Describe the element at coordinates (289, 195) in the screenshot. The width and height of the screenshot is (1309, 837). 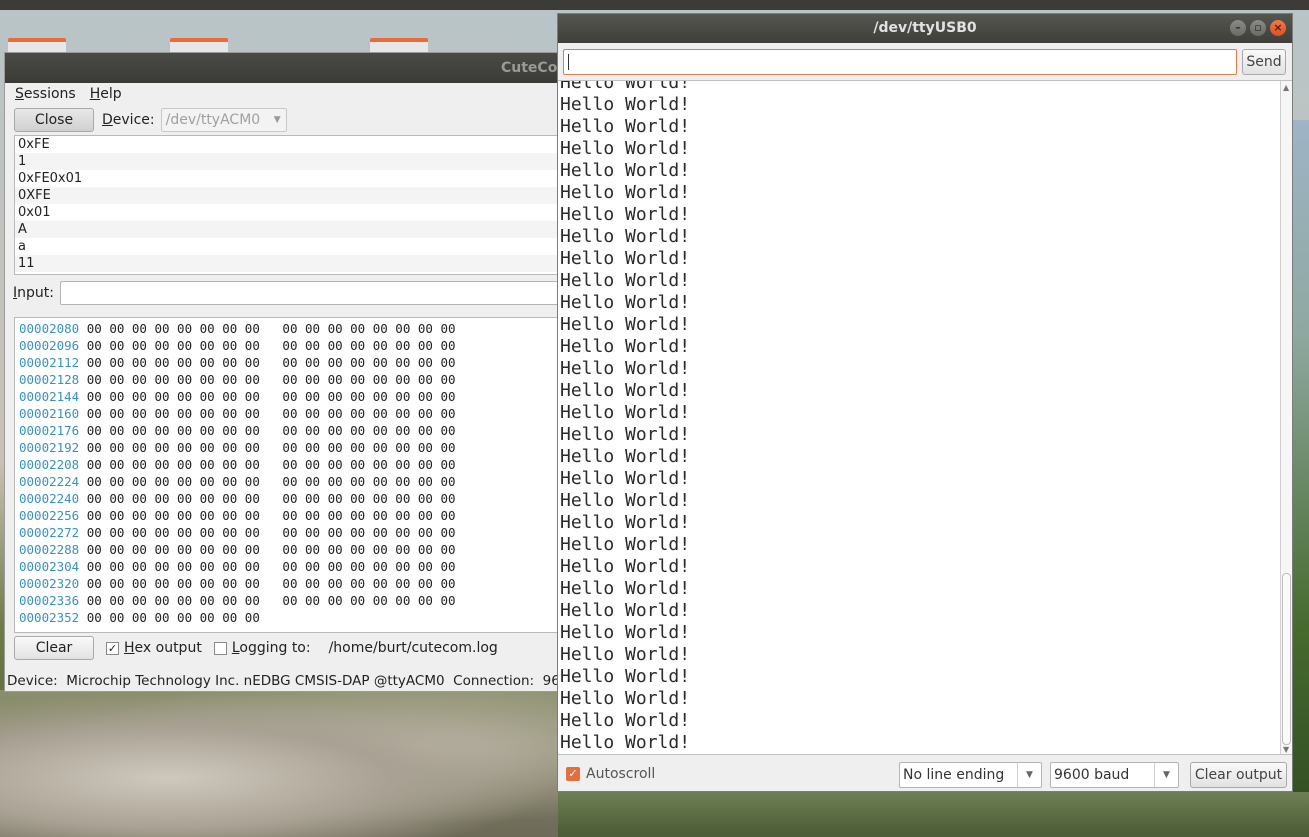
I see `history-item: 0XFE` at that location.